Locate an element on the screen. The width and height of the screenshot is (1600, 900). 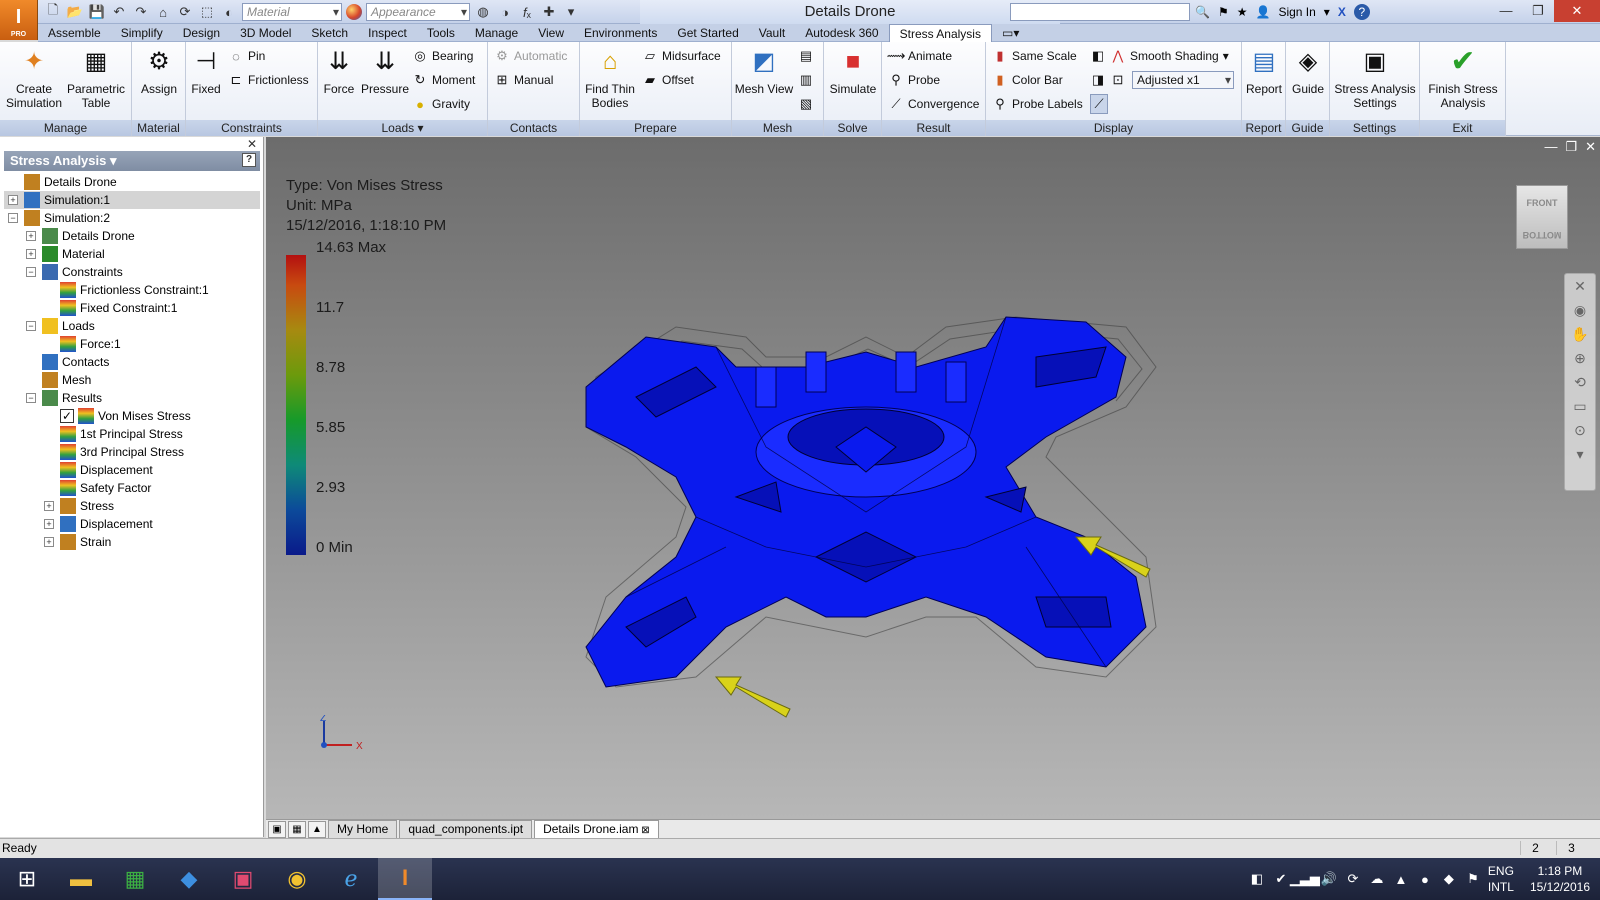
local-mesh-icon: ▥ is located at coordinates (806, 80).